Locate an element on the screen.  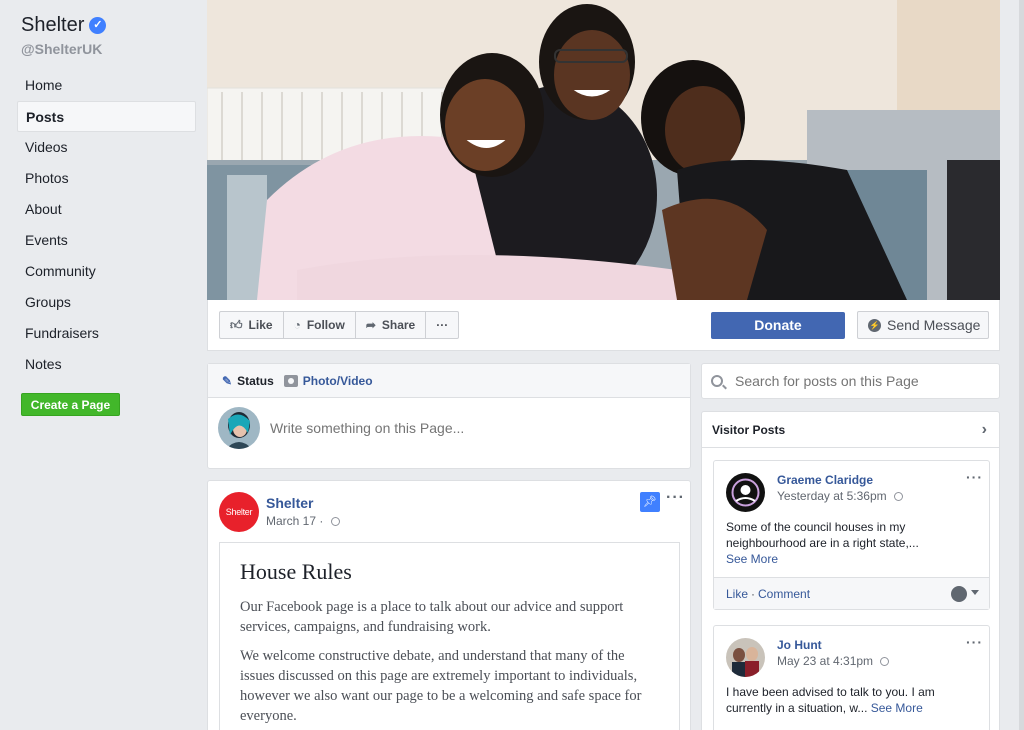
more-actions-button: ··· is located at coordinates (442, 325).